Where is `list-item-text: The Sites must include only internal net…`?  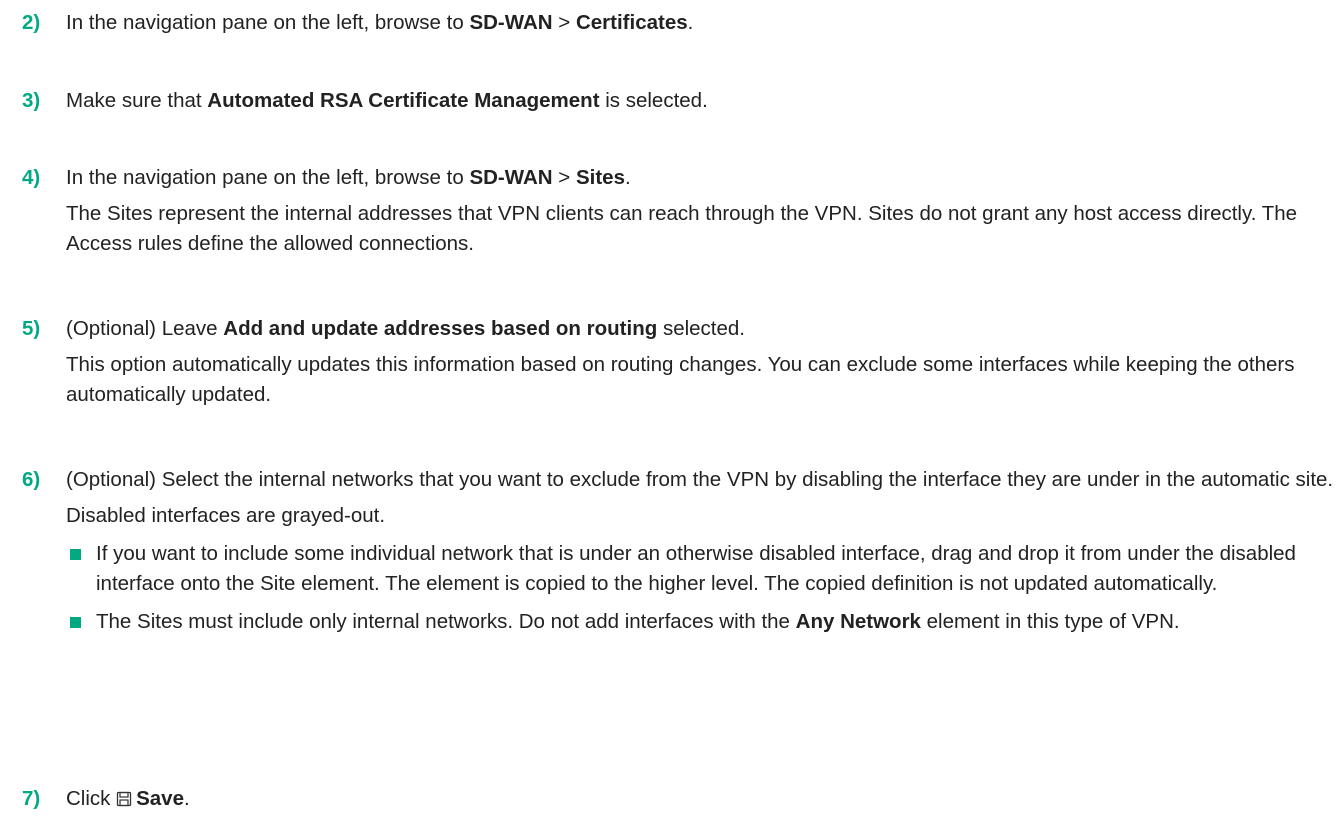 list-item-text: The Sites must include only internal net… is located at coordinates (446, 621).